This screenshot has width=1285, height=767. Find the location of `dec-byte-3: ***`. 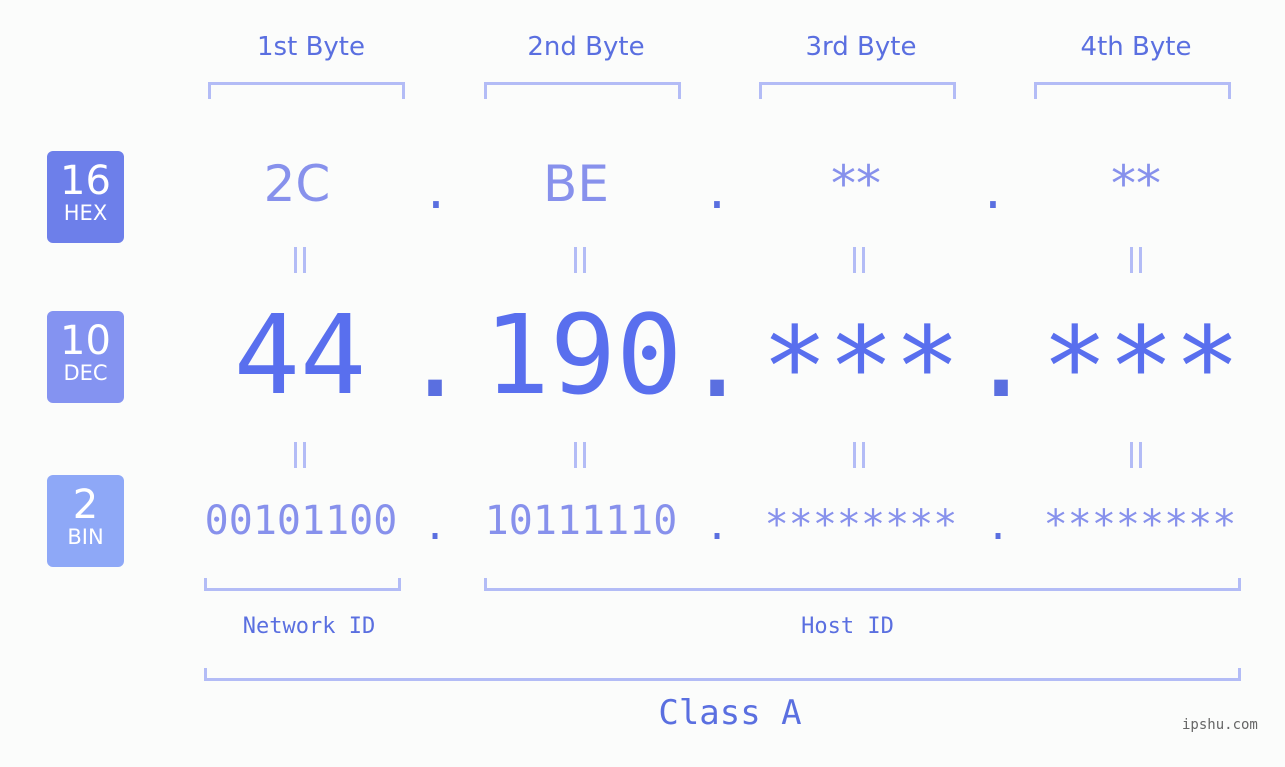

dec-byte-3: *** is located at coordinates (861, 367).